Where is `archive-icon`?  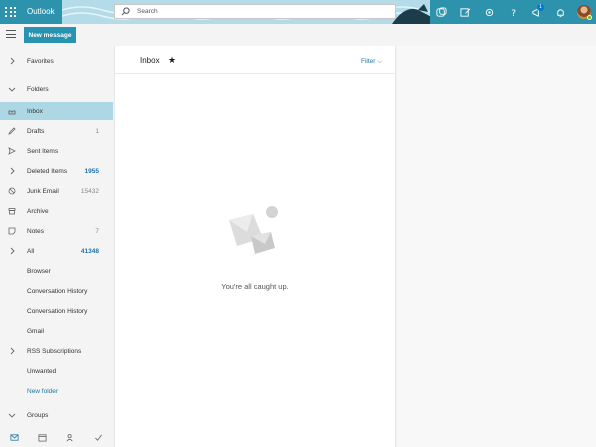 archive-icon is located at coordinates (11, 211).